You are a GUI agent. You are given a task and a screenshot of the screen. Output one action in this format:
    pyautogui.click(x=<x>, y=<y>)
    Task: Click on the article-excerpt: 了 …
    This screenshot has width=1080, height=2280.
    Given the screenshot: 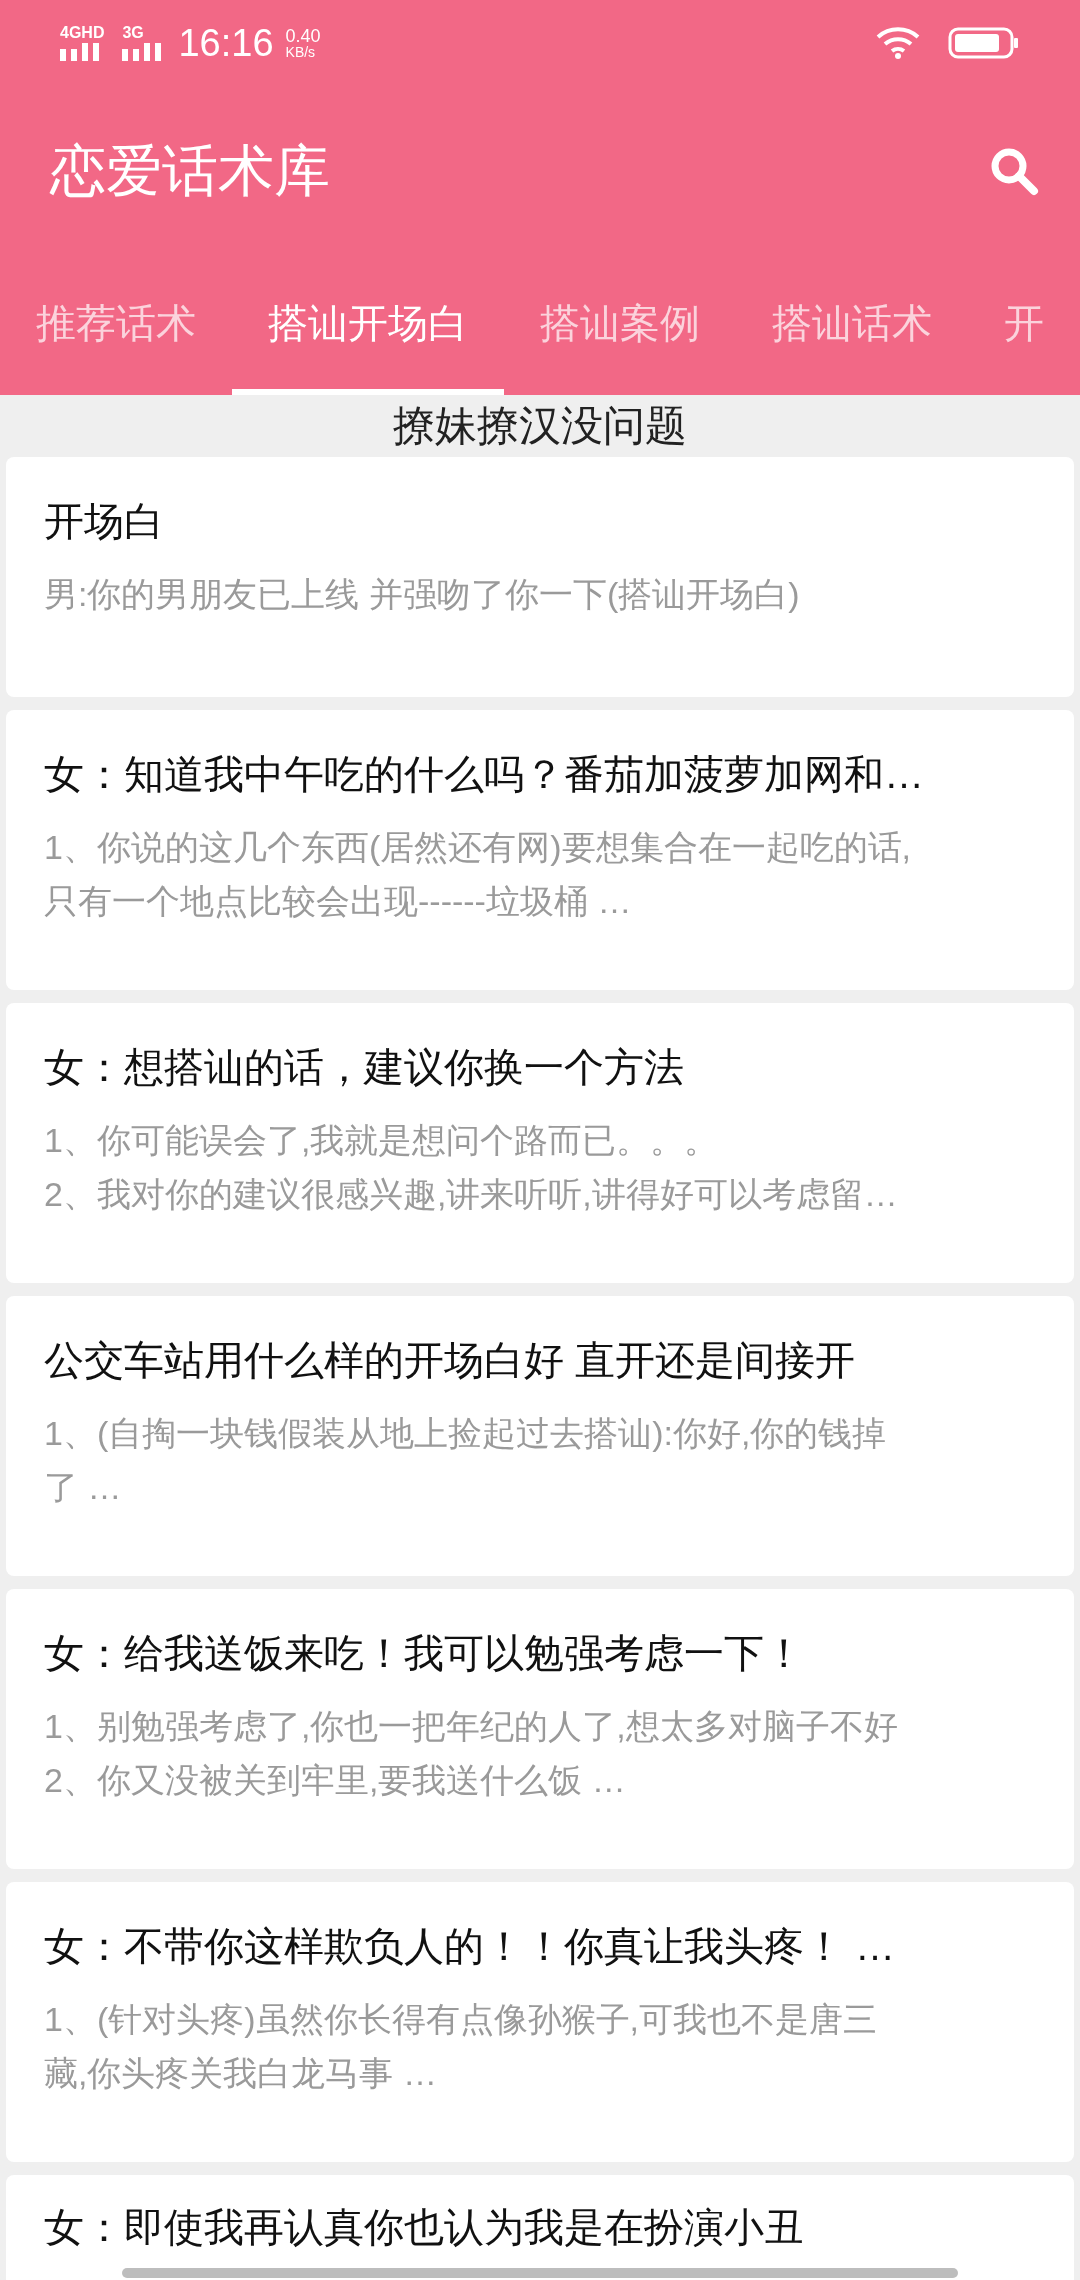 What is the action you would take?
    pyautogui.click(x=83, y=1487)
    